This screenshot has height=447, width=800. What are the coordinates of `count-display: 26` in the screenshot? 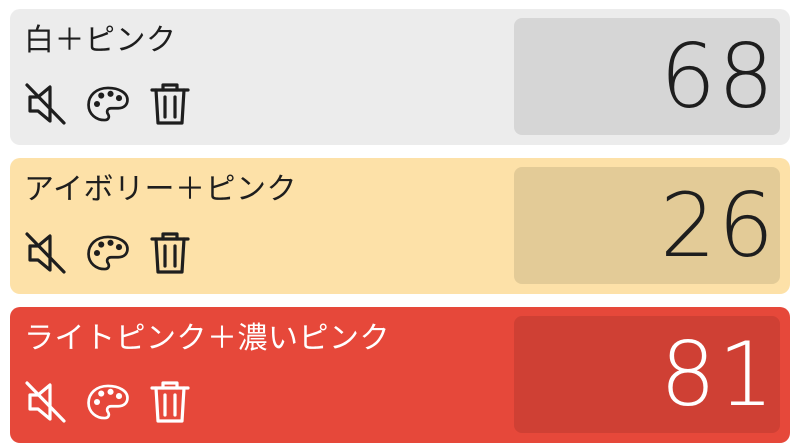 It's located at (647, 225).